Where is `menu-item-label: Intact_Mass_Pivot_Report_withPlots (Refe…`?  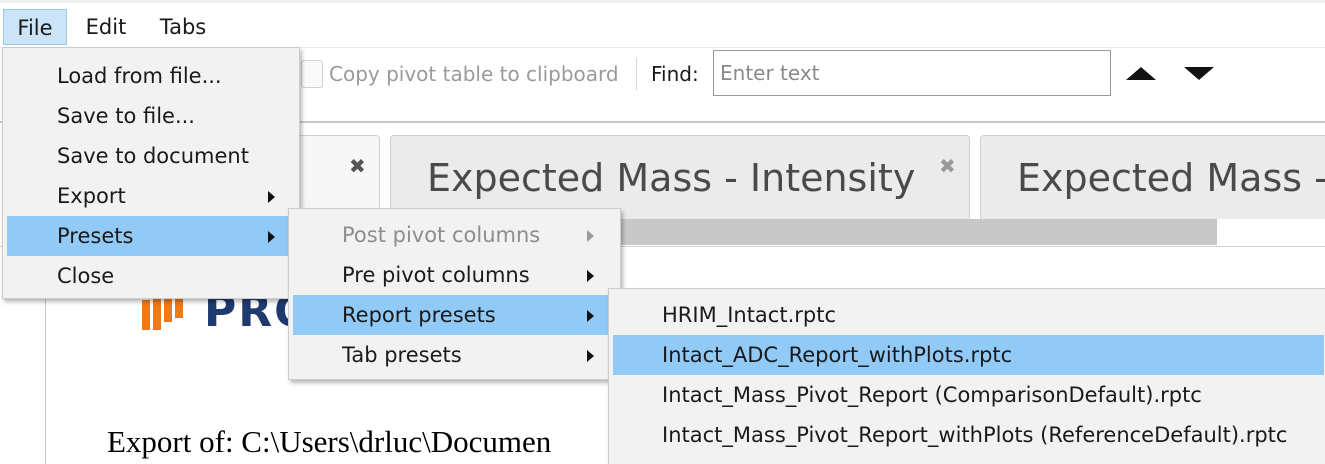 menu-item-label: Intact_Mass_Pivot_Report_withPlots (Refe… is located at coordinates (975, 435).